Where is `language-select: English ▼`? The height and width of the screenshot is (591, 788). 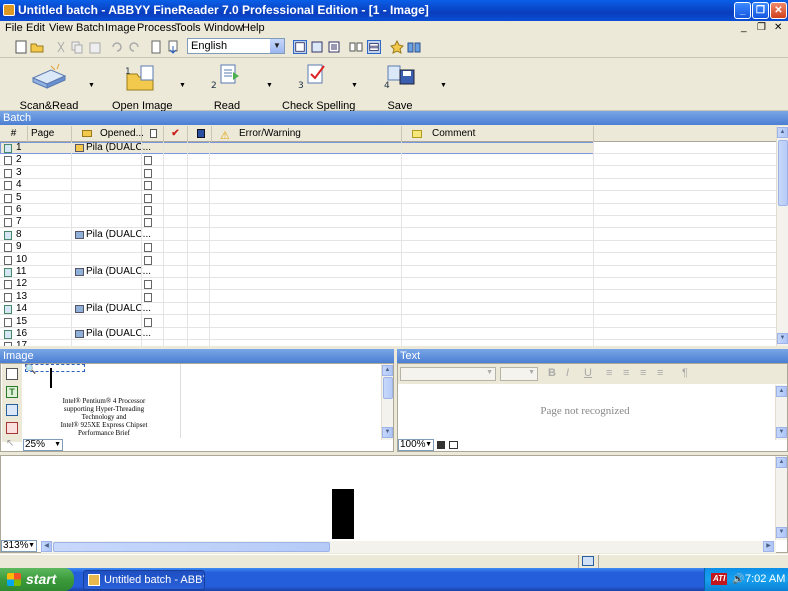
language-select: English ▼ is located at coordinates (236, 46).